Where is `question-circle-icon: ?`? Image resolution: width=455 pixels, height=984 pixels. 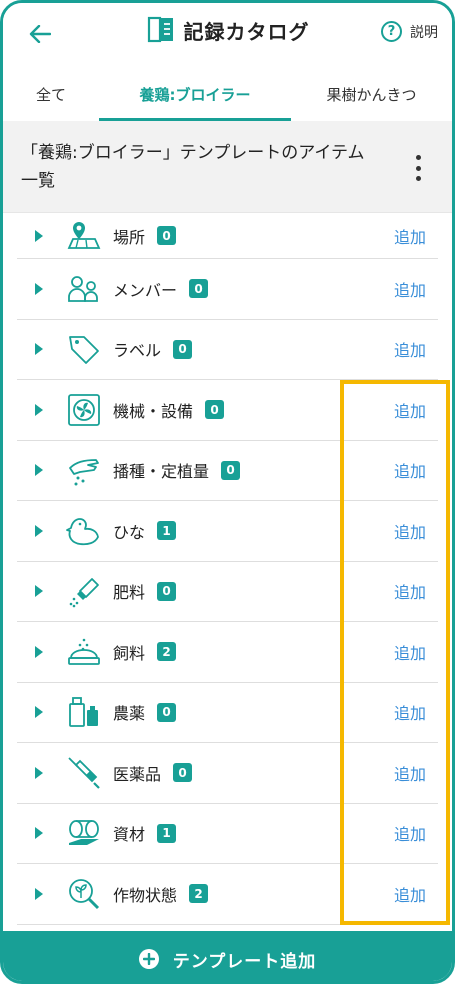
question-circle-icon: ? is located at coordinates (391, 31).